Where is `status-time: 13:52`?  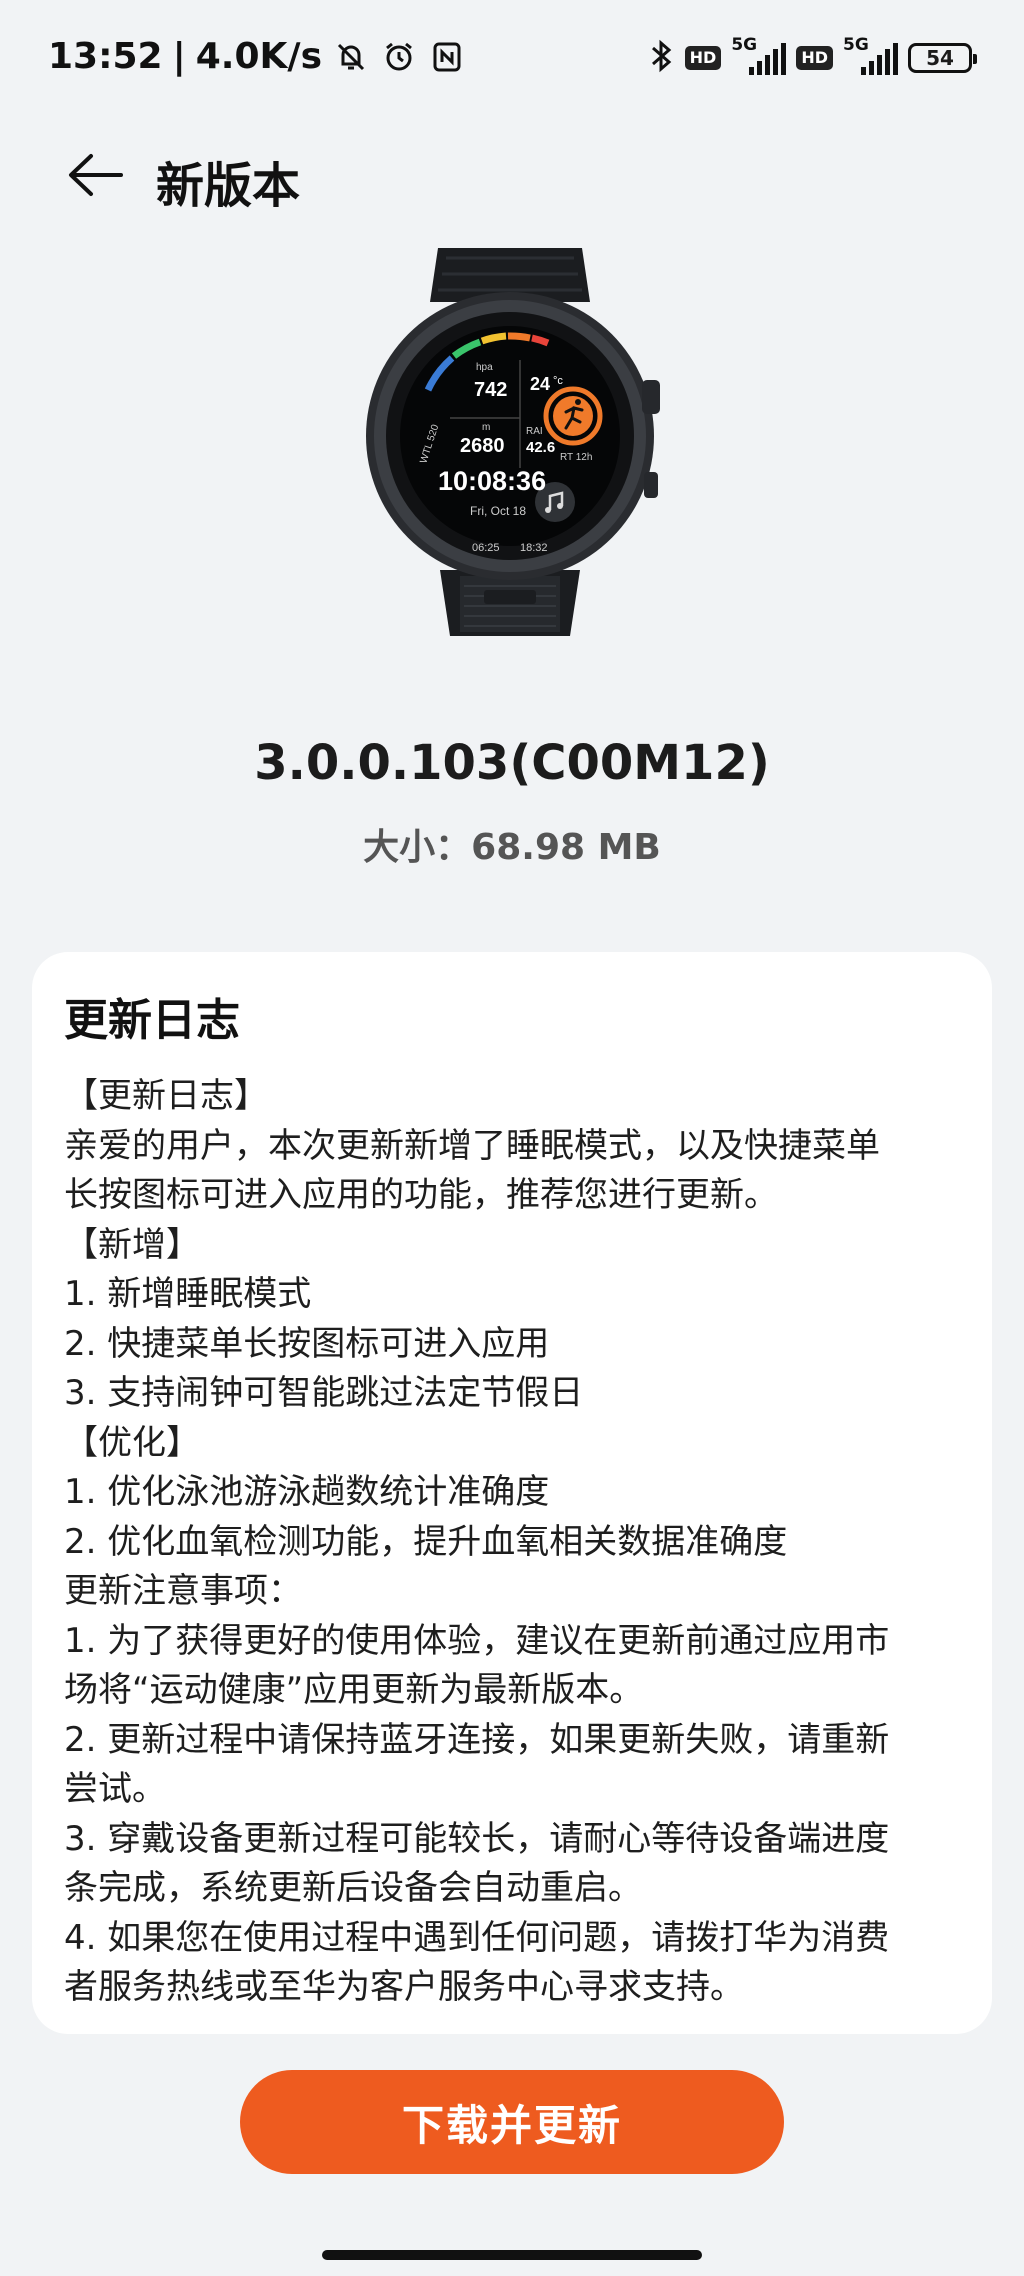
status-time: 13:52 is located at coordinates (105, 56).